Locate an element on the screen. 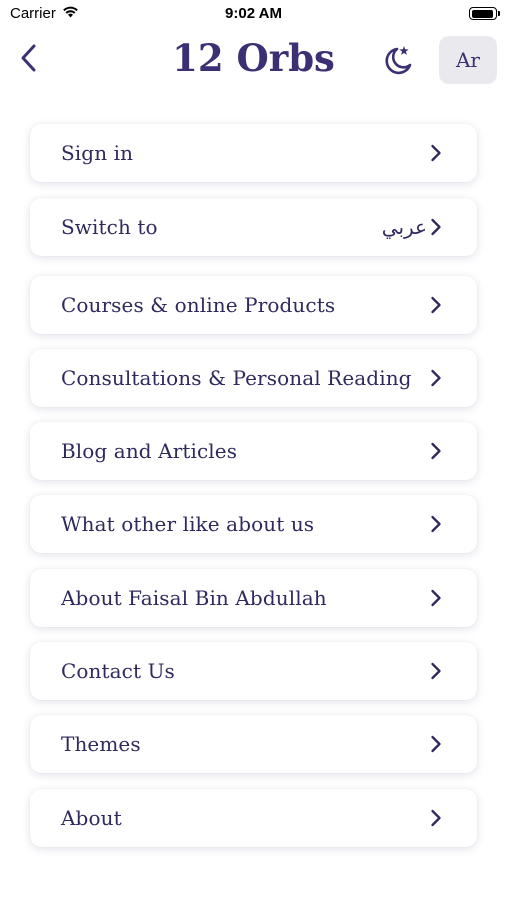 This screenshot has height=900, width=507. menu-item: What other like about us is located at coordinates (253, 524).